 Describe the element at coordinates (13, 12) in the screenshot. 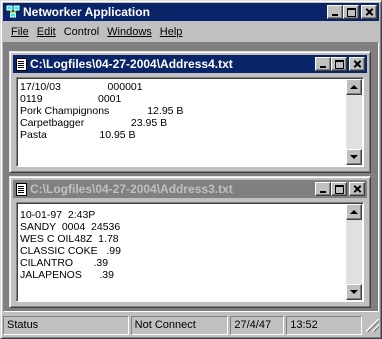

I see `network-computers-icon` at that location.